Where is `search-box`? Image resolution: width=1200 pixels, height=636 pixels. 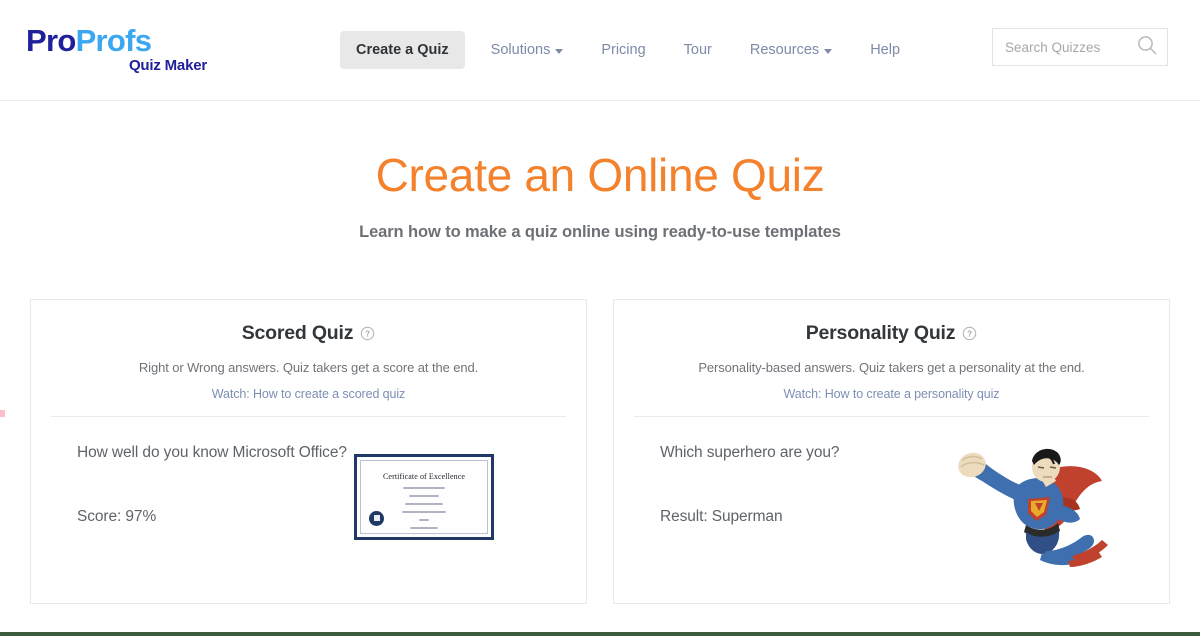
search-box is located at coordinates (1080, 47).